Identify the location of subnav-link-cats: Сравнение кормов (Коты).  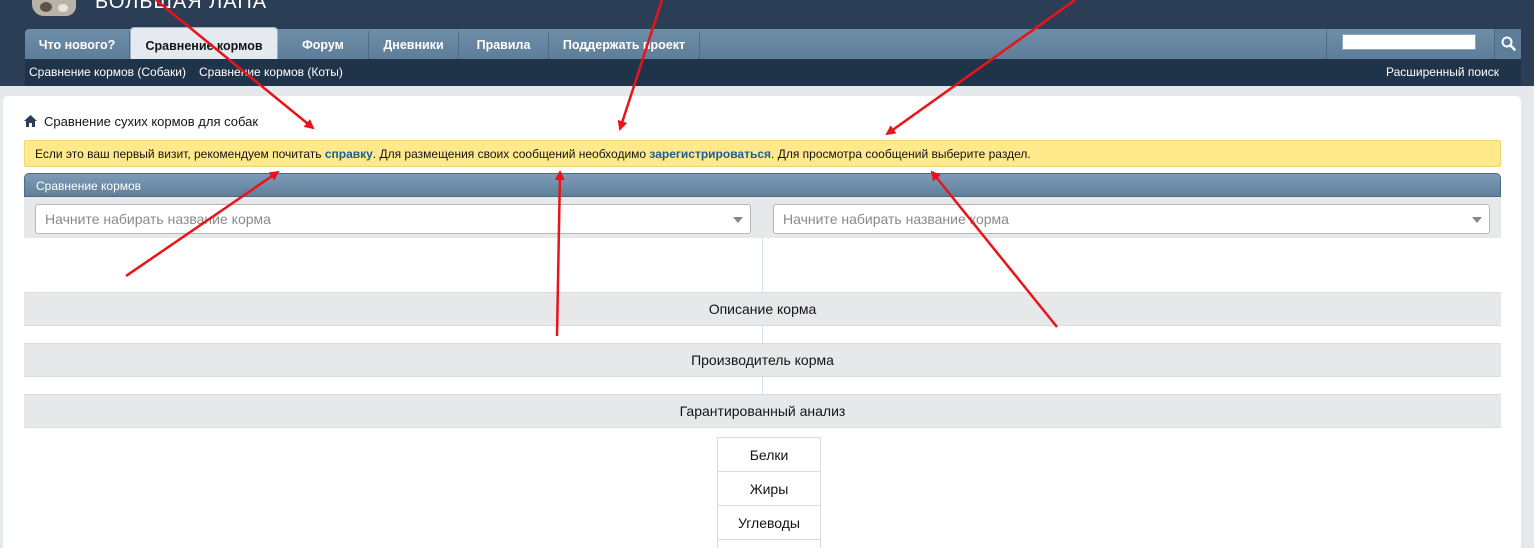
(271, 72).